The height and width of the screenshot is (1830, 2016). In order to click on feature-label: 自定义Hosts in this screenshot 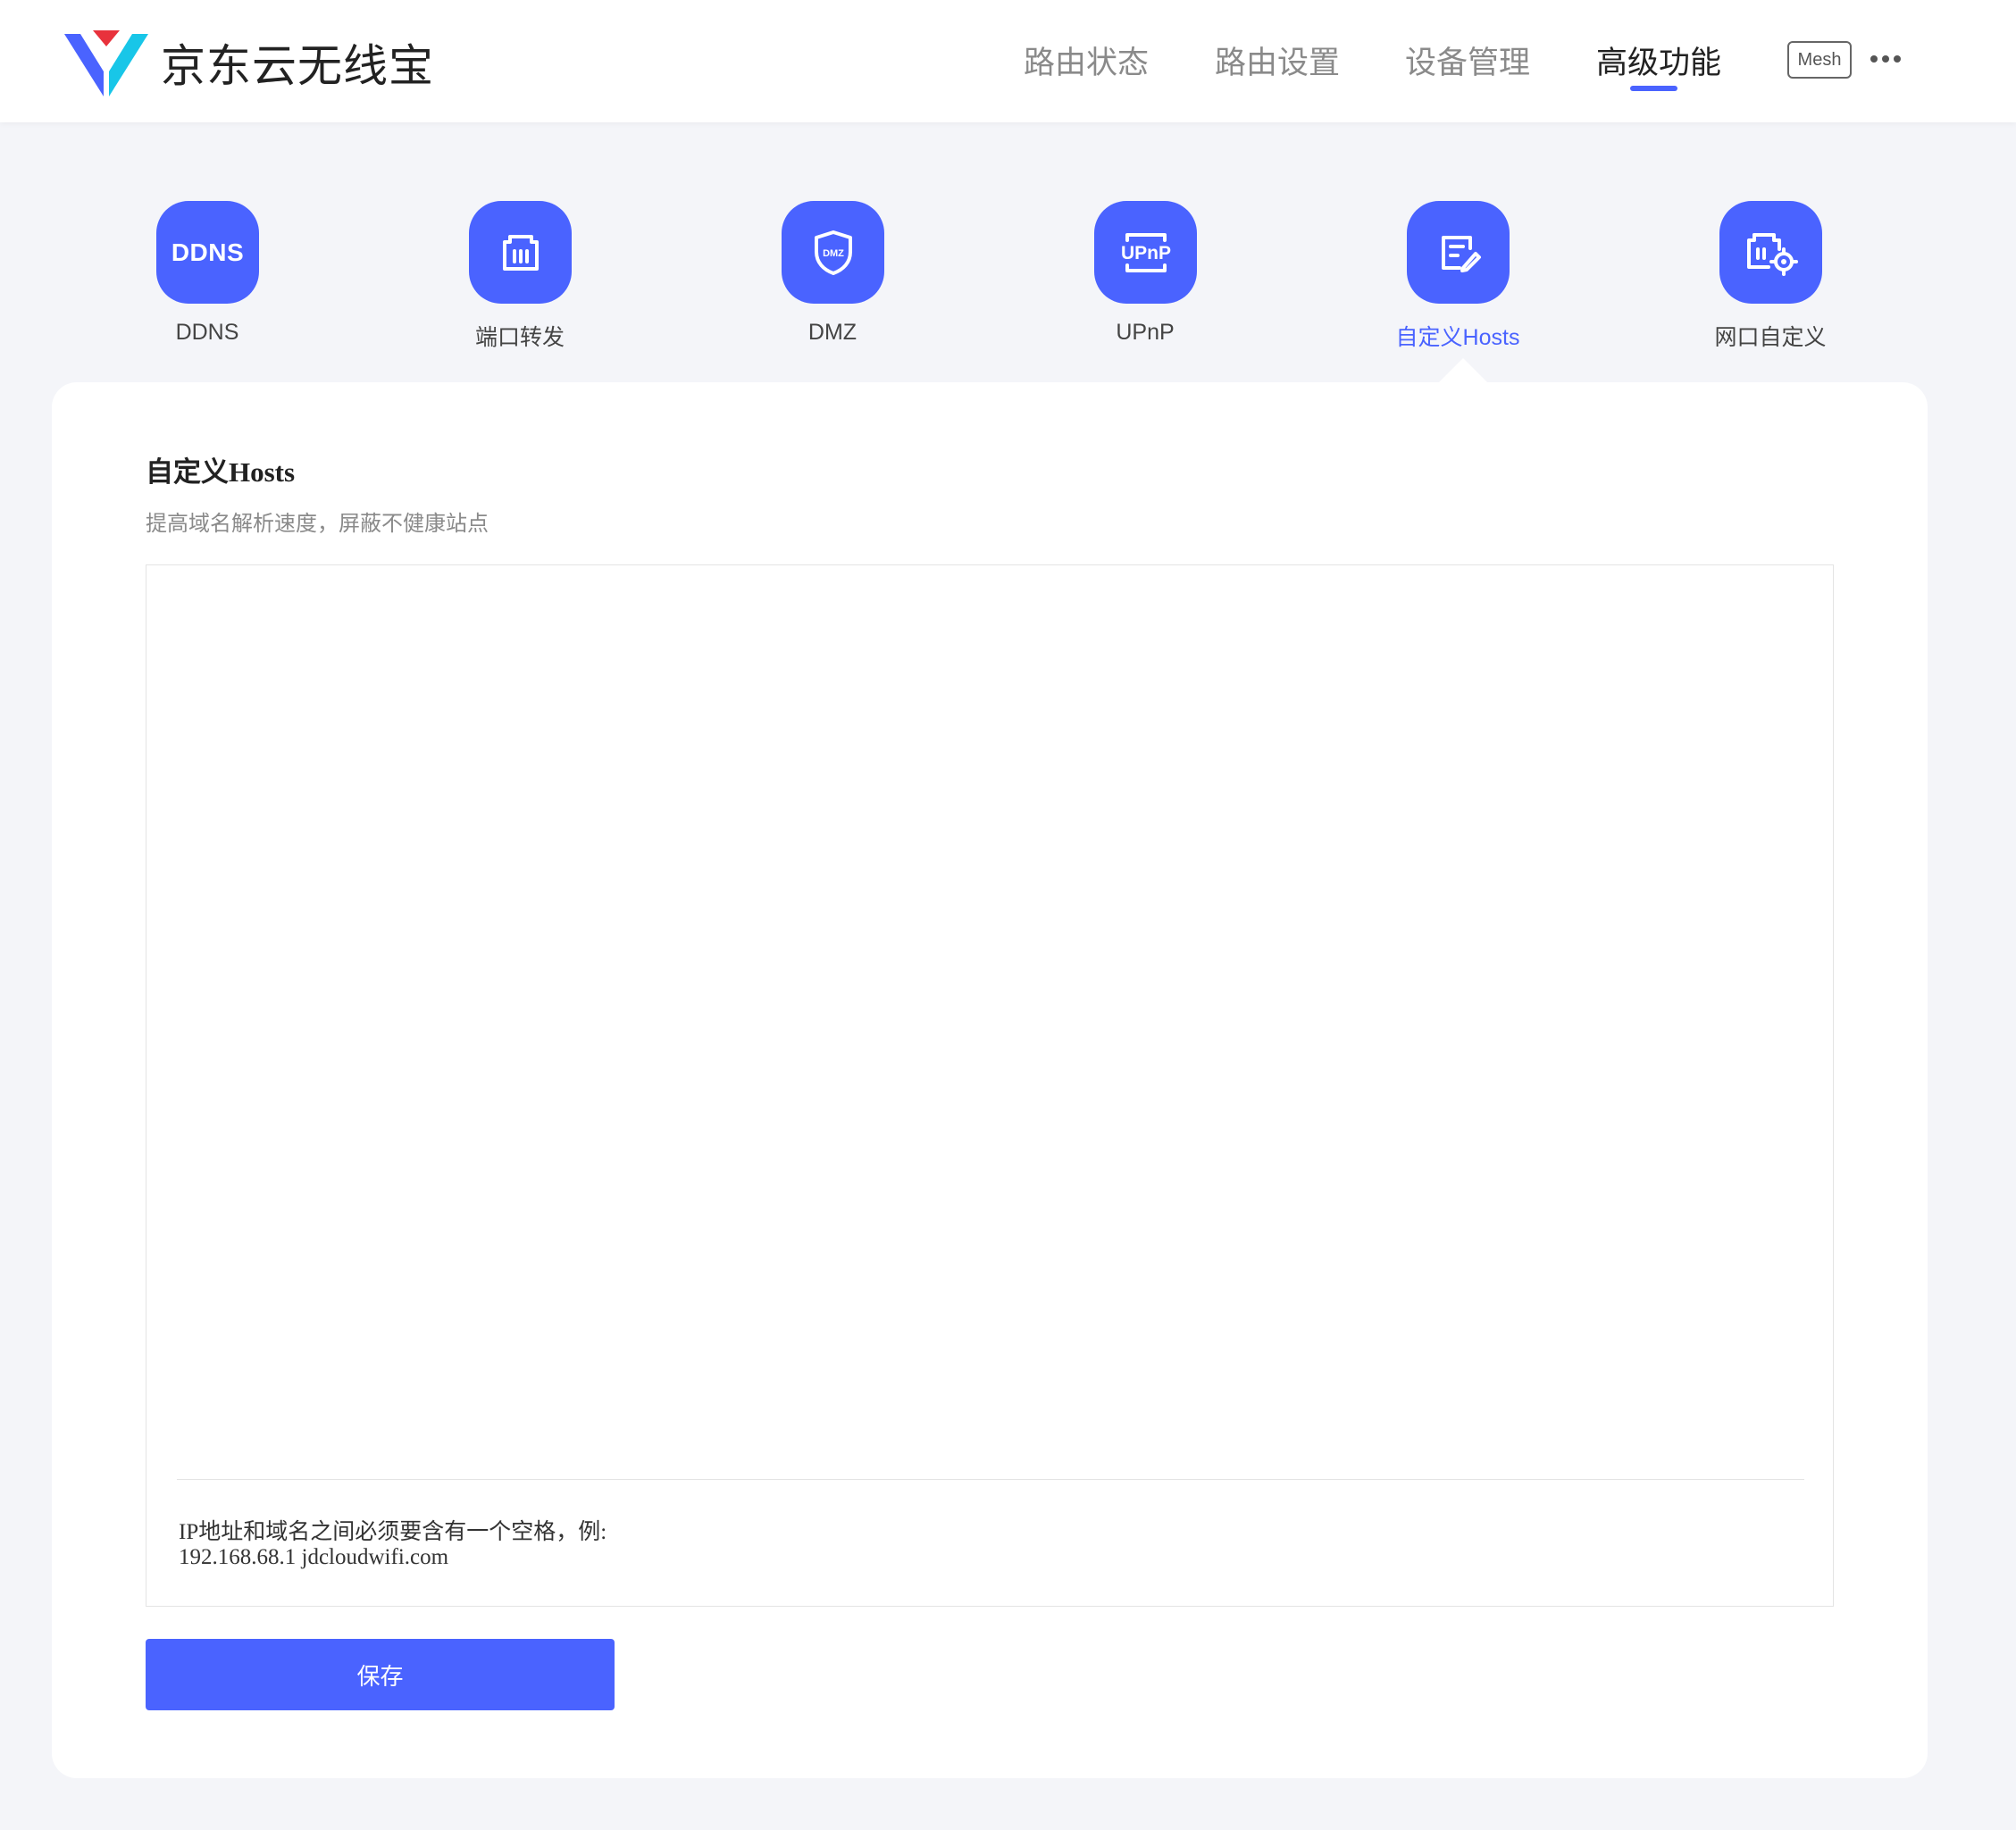, I will do `click(1457, 337)`.